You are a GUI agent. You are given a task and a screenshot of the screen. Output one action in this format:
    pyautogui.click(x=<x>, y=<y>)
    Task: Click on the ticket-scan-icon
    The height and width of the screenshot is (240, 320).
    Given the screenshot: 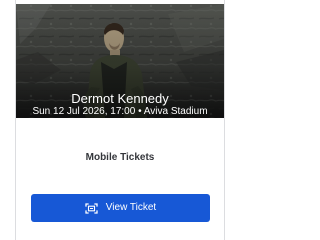 What is the action you would take?
    pyautogui.click(x=91, y=208)
    